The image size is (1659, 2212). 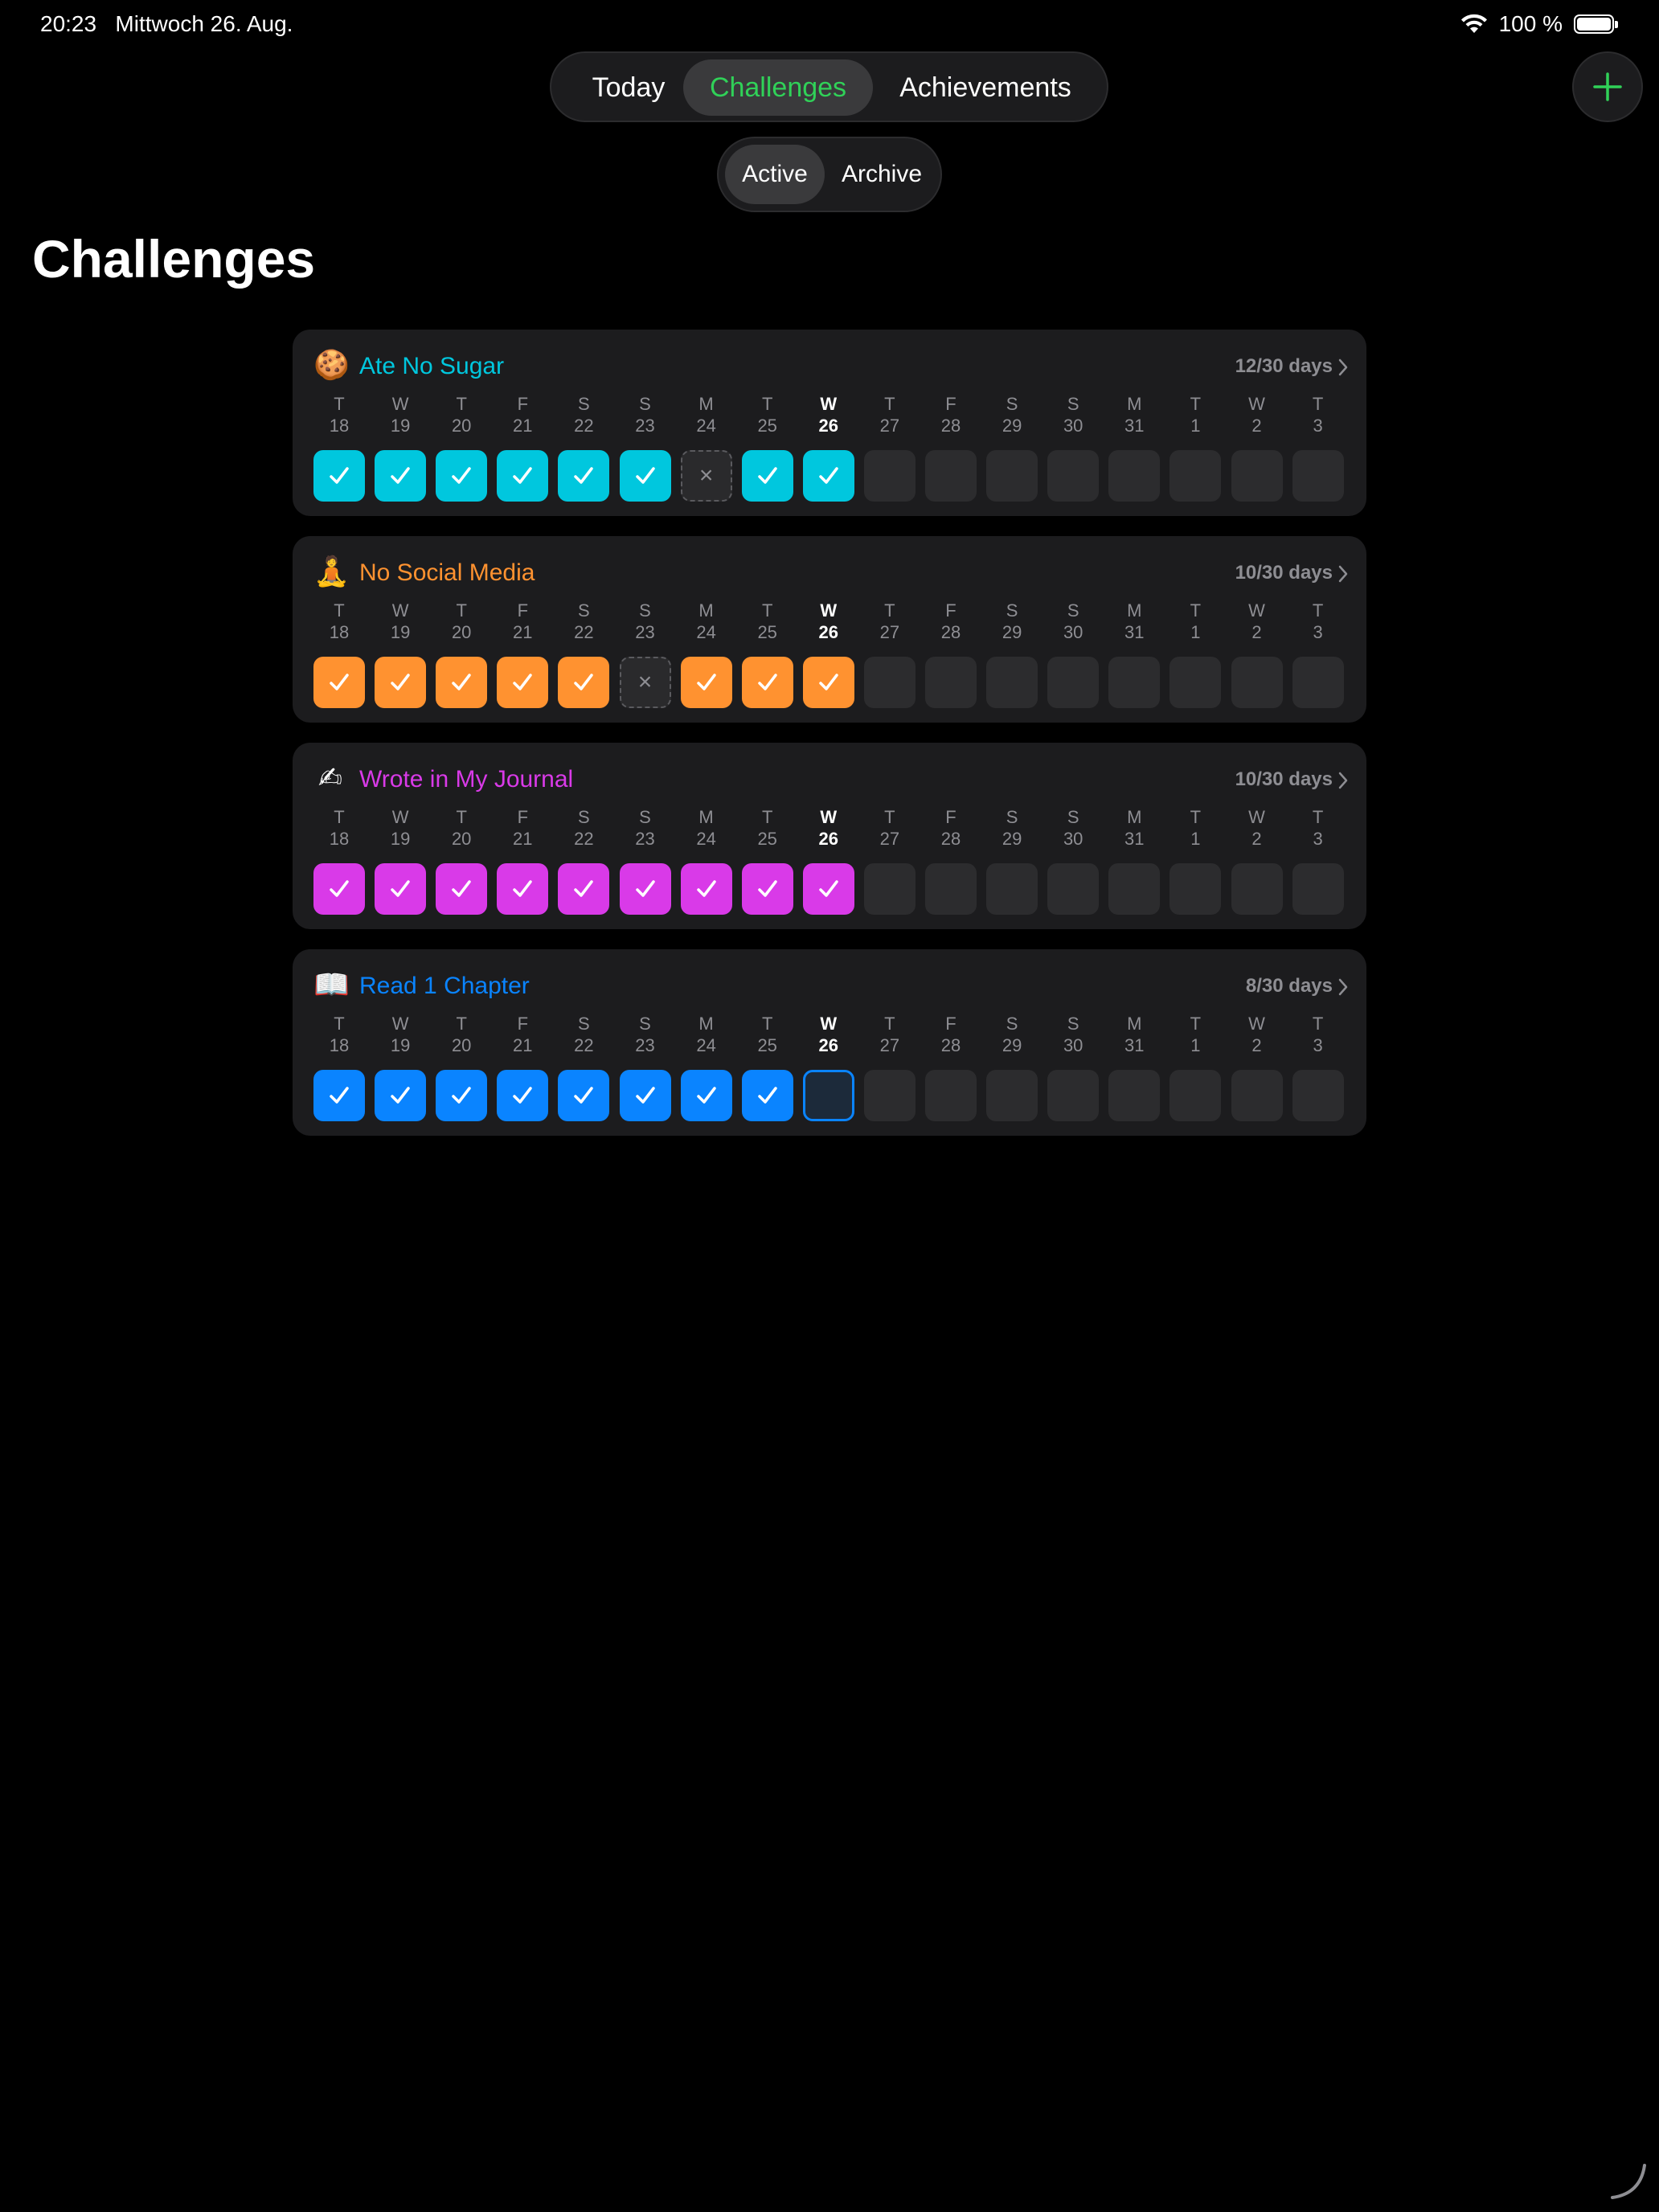 I want to click on date-label: 29, so click(x=1012, y=426).